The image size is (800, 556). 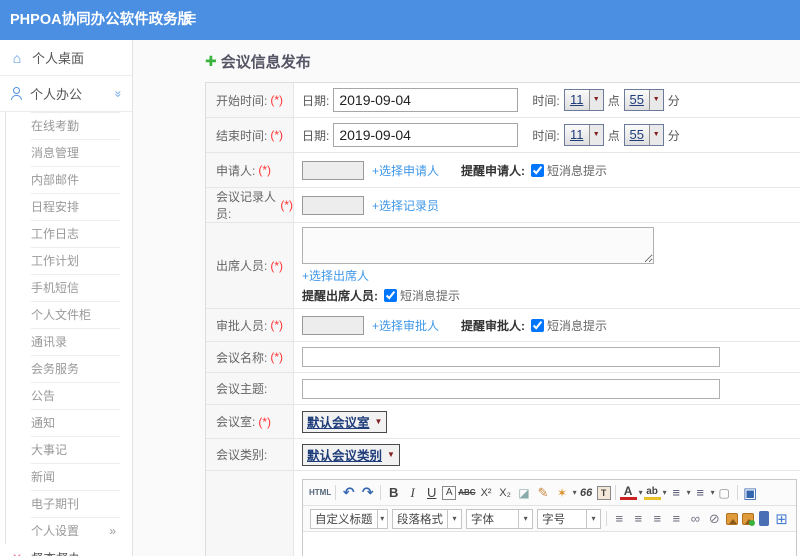 I want to click on subscript-icon: X₂, so click(x=505, y=493).